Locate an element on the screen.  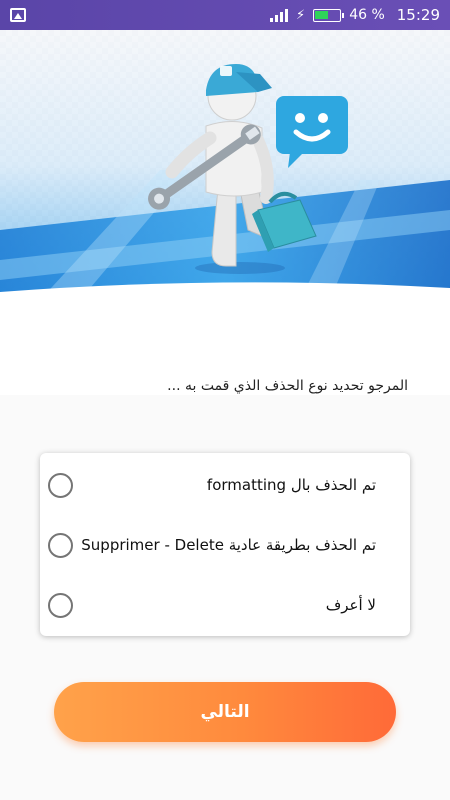
gallery-notification-icon is located at coordinates (18, 15).